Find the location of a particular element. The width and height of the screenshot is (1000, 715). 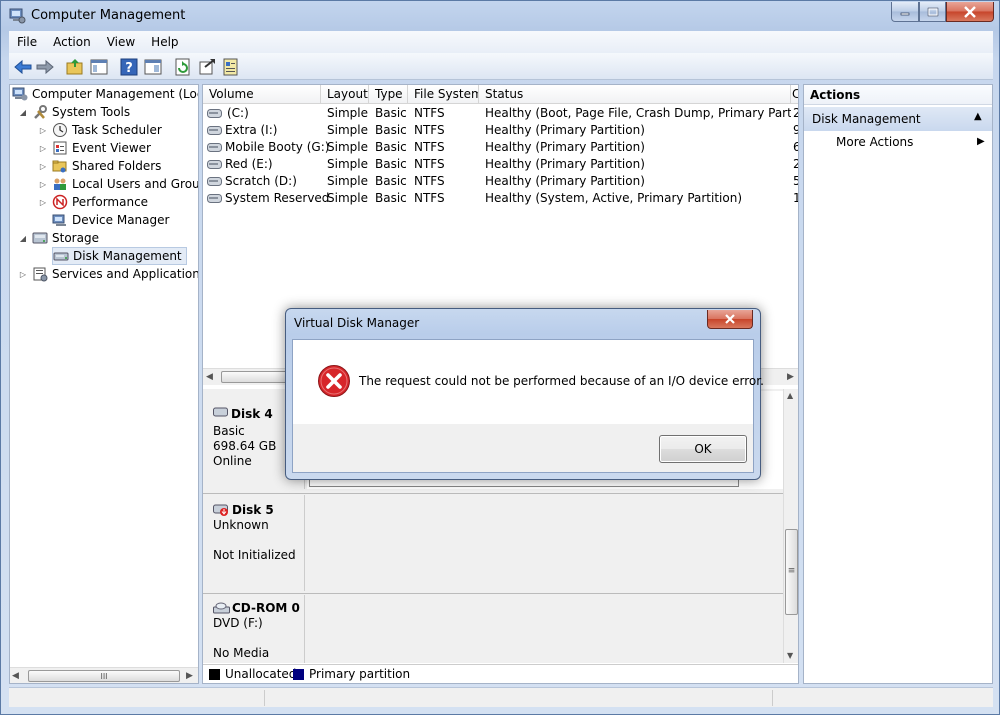

disk-5-partitions is located at coordinates (545, 543).